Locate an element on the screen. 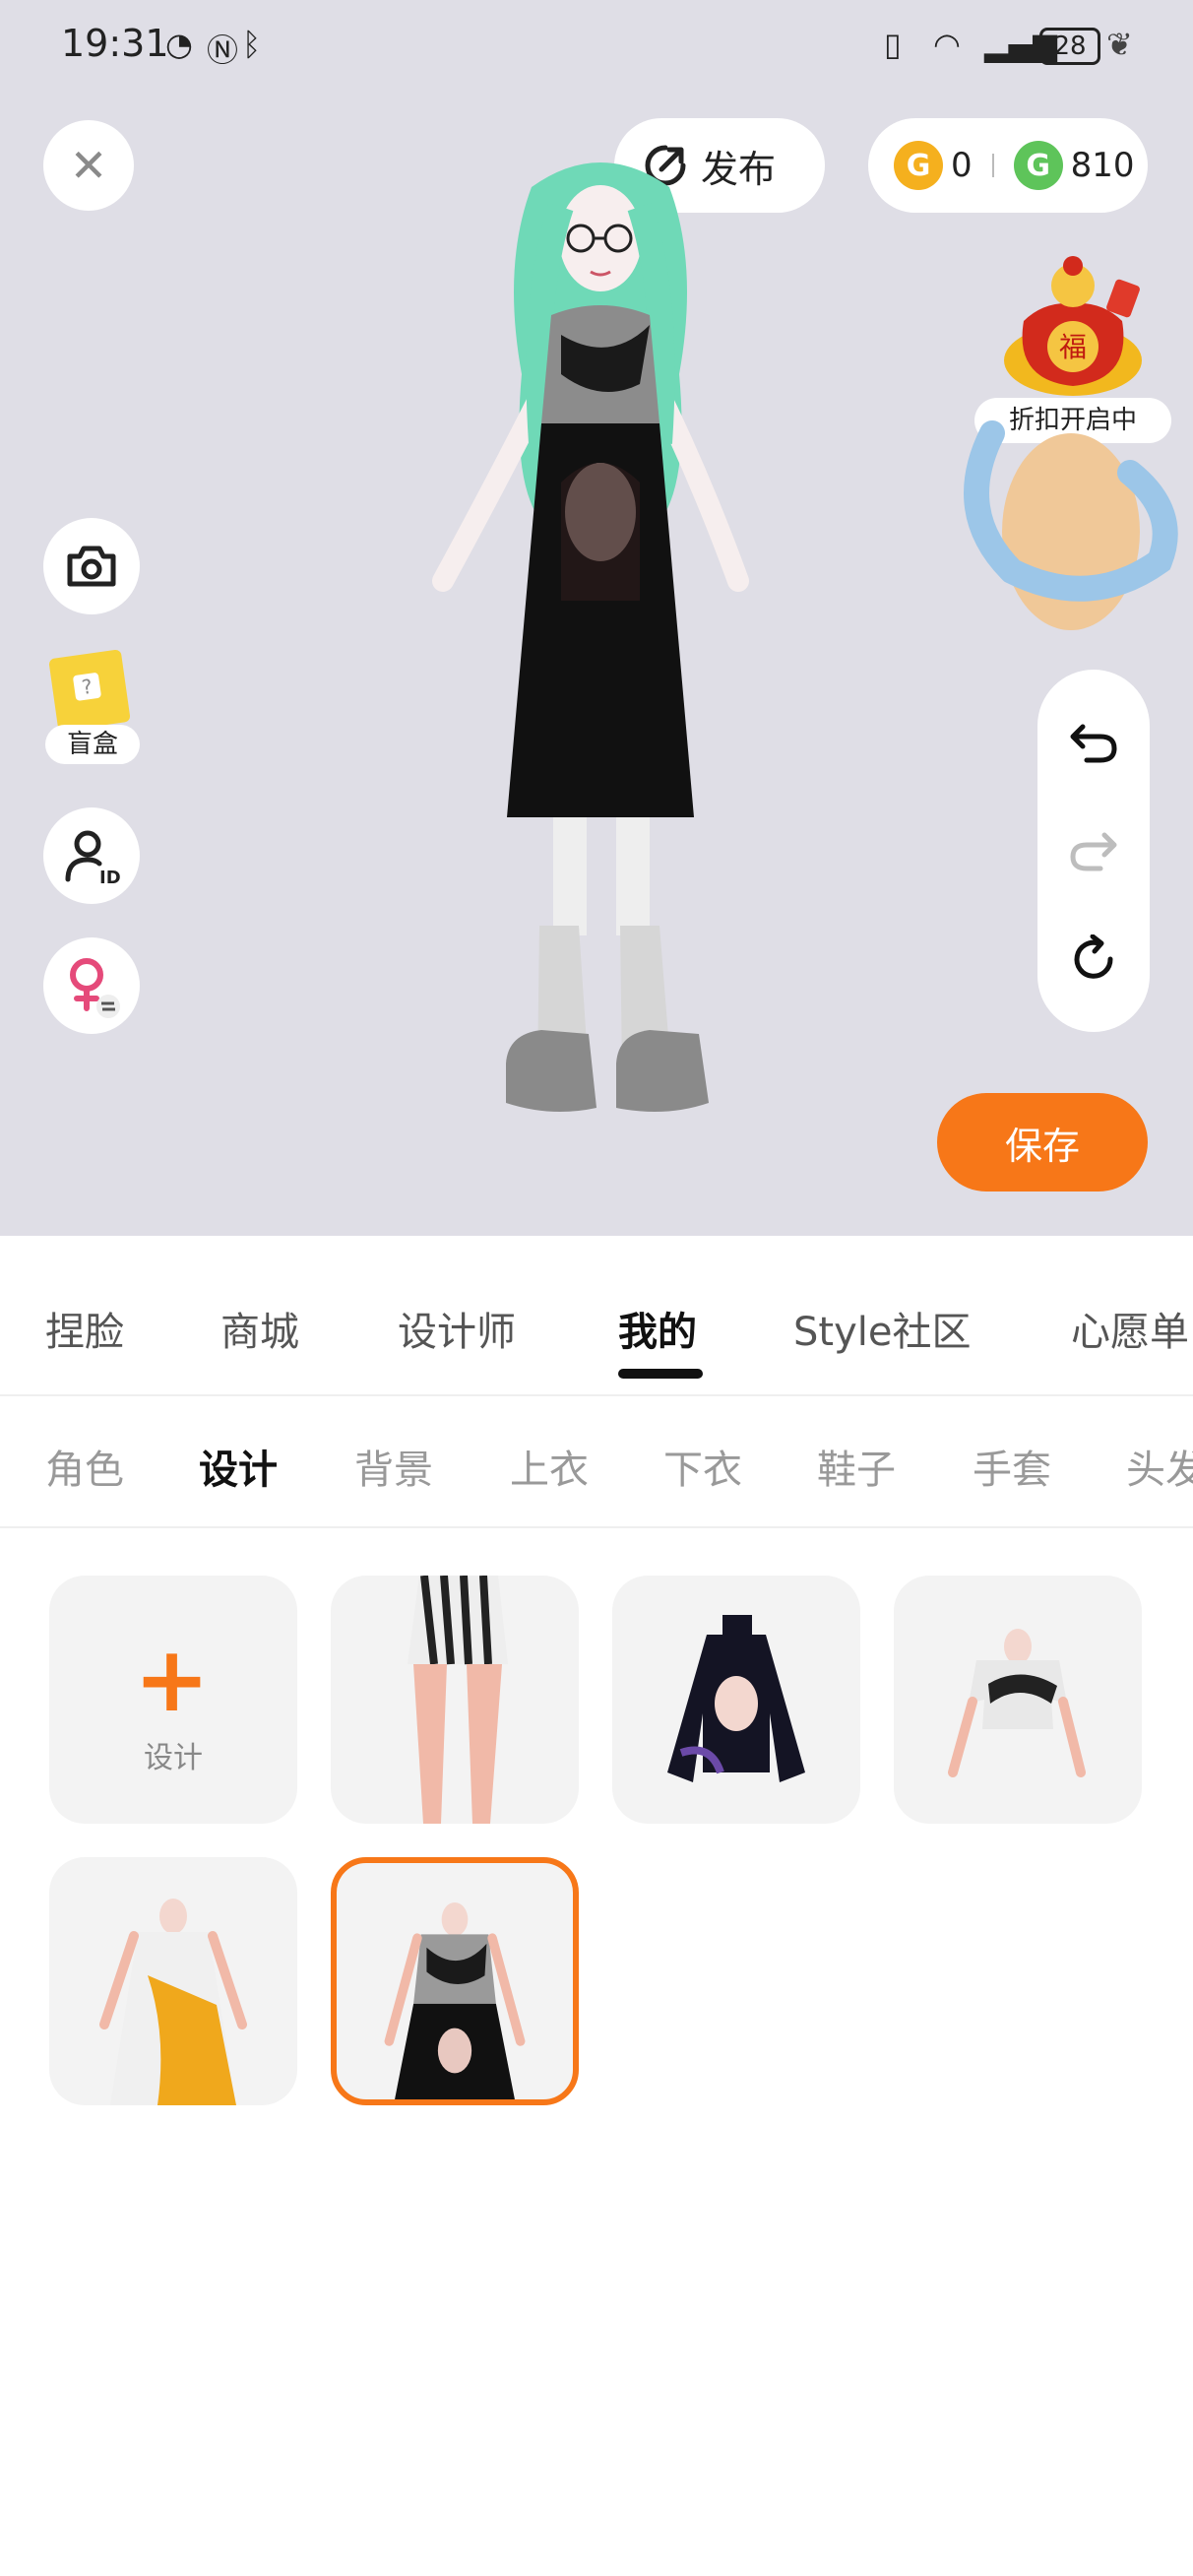  design-item-black-printed-jacket is located at coordinates (736, 1700).